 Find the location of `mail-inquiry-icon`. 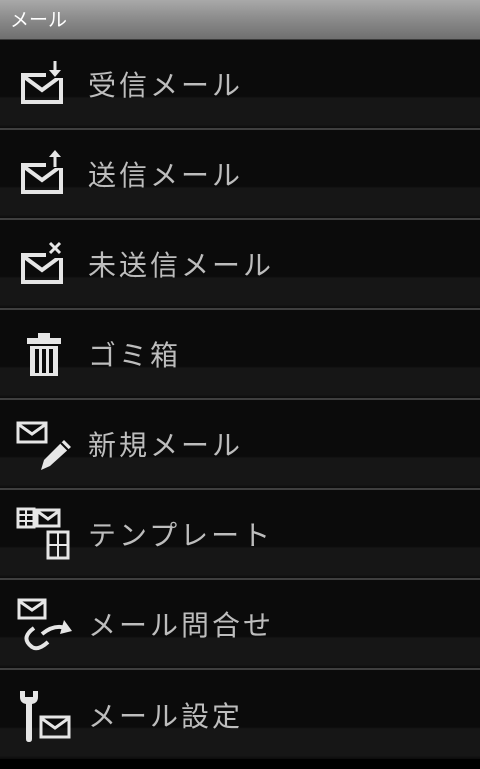

mail-inquiry-icon is located at coordinates (44, 624).